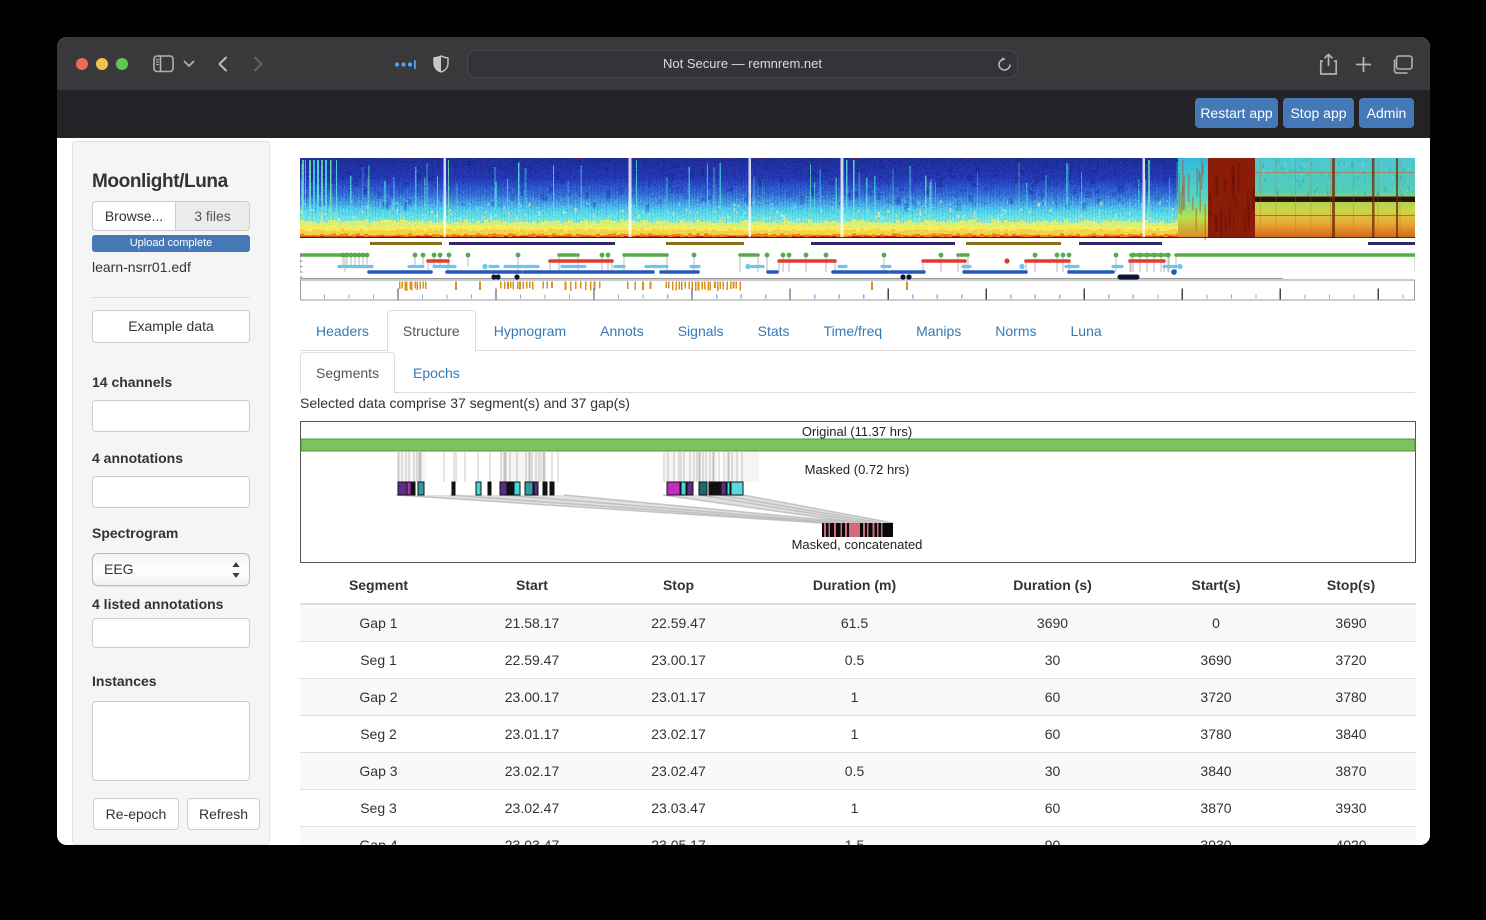 The image size is (1486, 920). Describe the element at coordinates (857, 544) in the screenshot. I see `svg-text: Masked, concatenated` at that location.